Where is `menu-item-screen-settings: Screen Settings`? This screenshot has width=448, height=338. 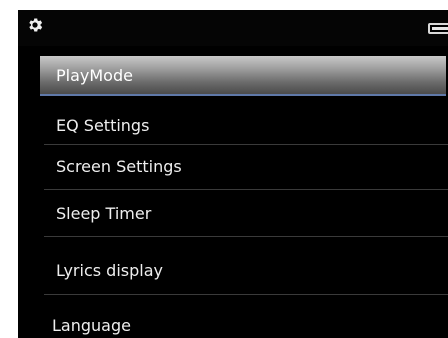 menu-item-screen-settings: Screen Settings is located at coordinates (245, 167).